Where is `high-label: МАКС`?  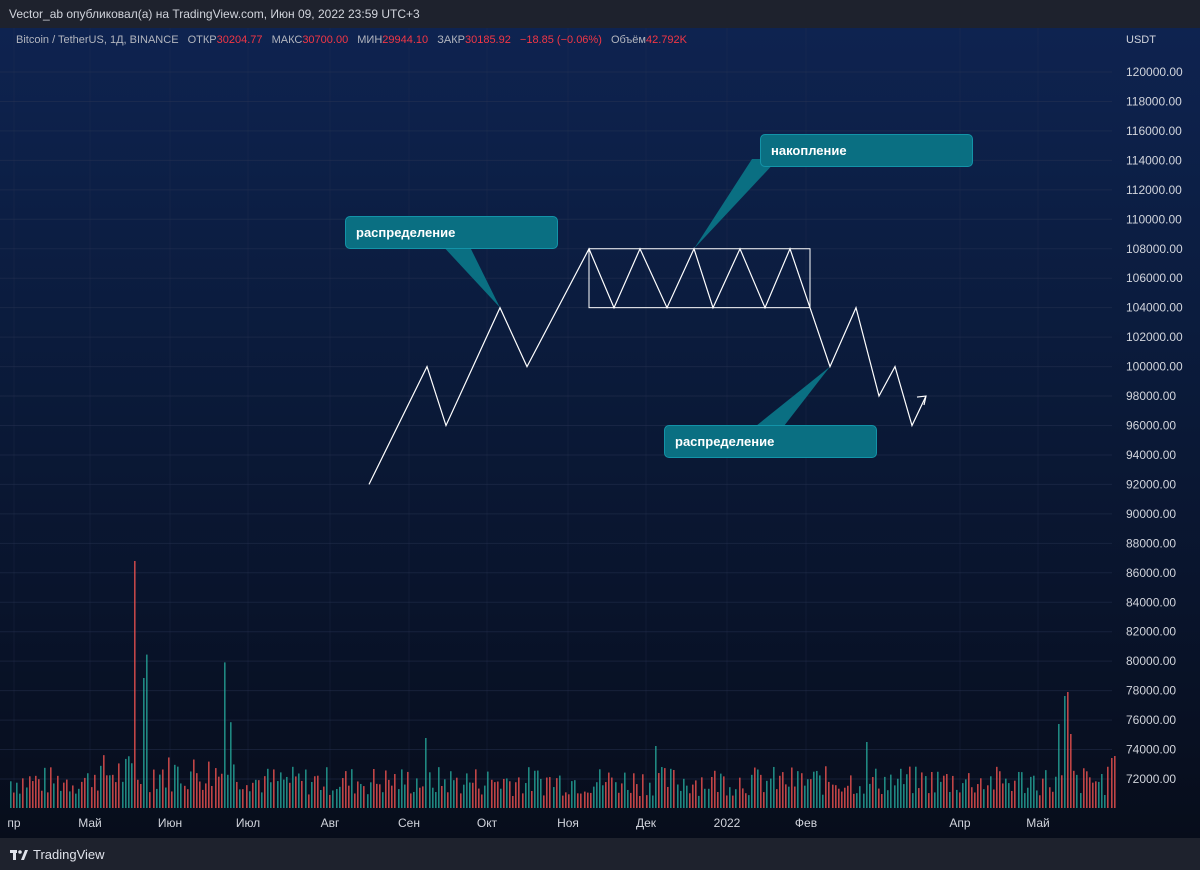
high-label: МАКС is located at coordinates (287, 40).